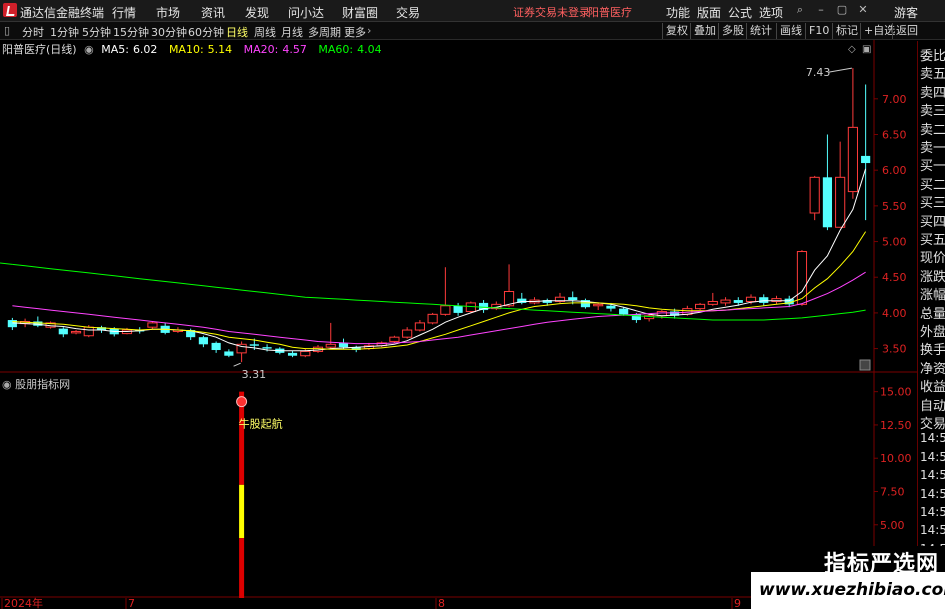  Describe the element at coordinates (64, 32) in the screenshot. I see `period-tab-1min: 1分钟` at that location.